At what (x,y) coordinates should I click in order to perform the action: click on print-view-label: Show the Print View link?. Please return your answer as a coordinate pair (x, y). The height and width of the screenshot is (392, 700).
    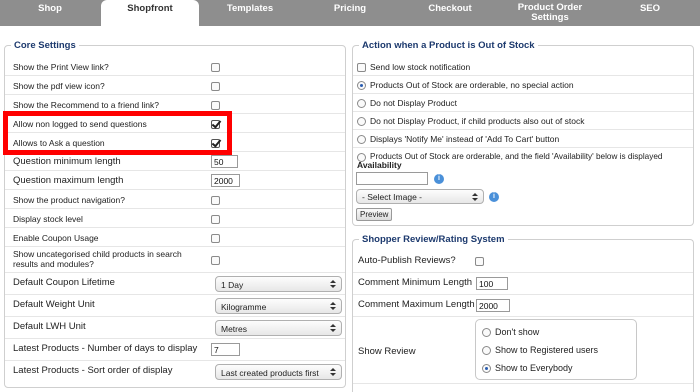
    Looking at the image, I should click on (61, 67).